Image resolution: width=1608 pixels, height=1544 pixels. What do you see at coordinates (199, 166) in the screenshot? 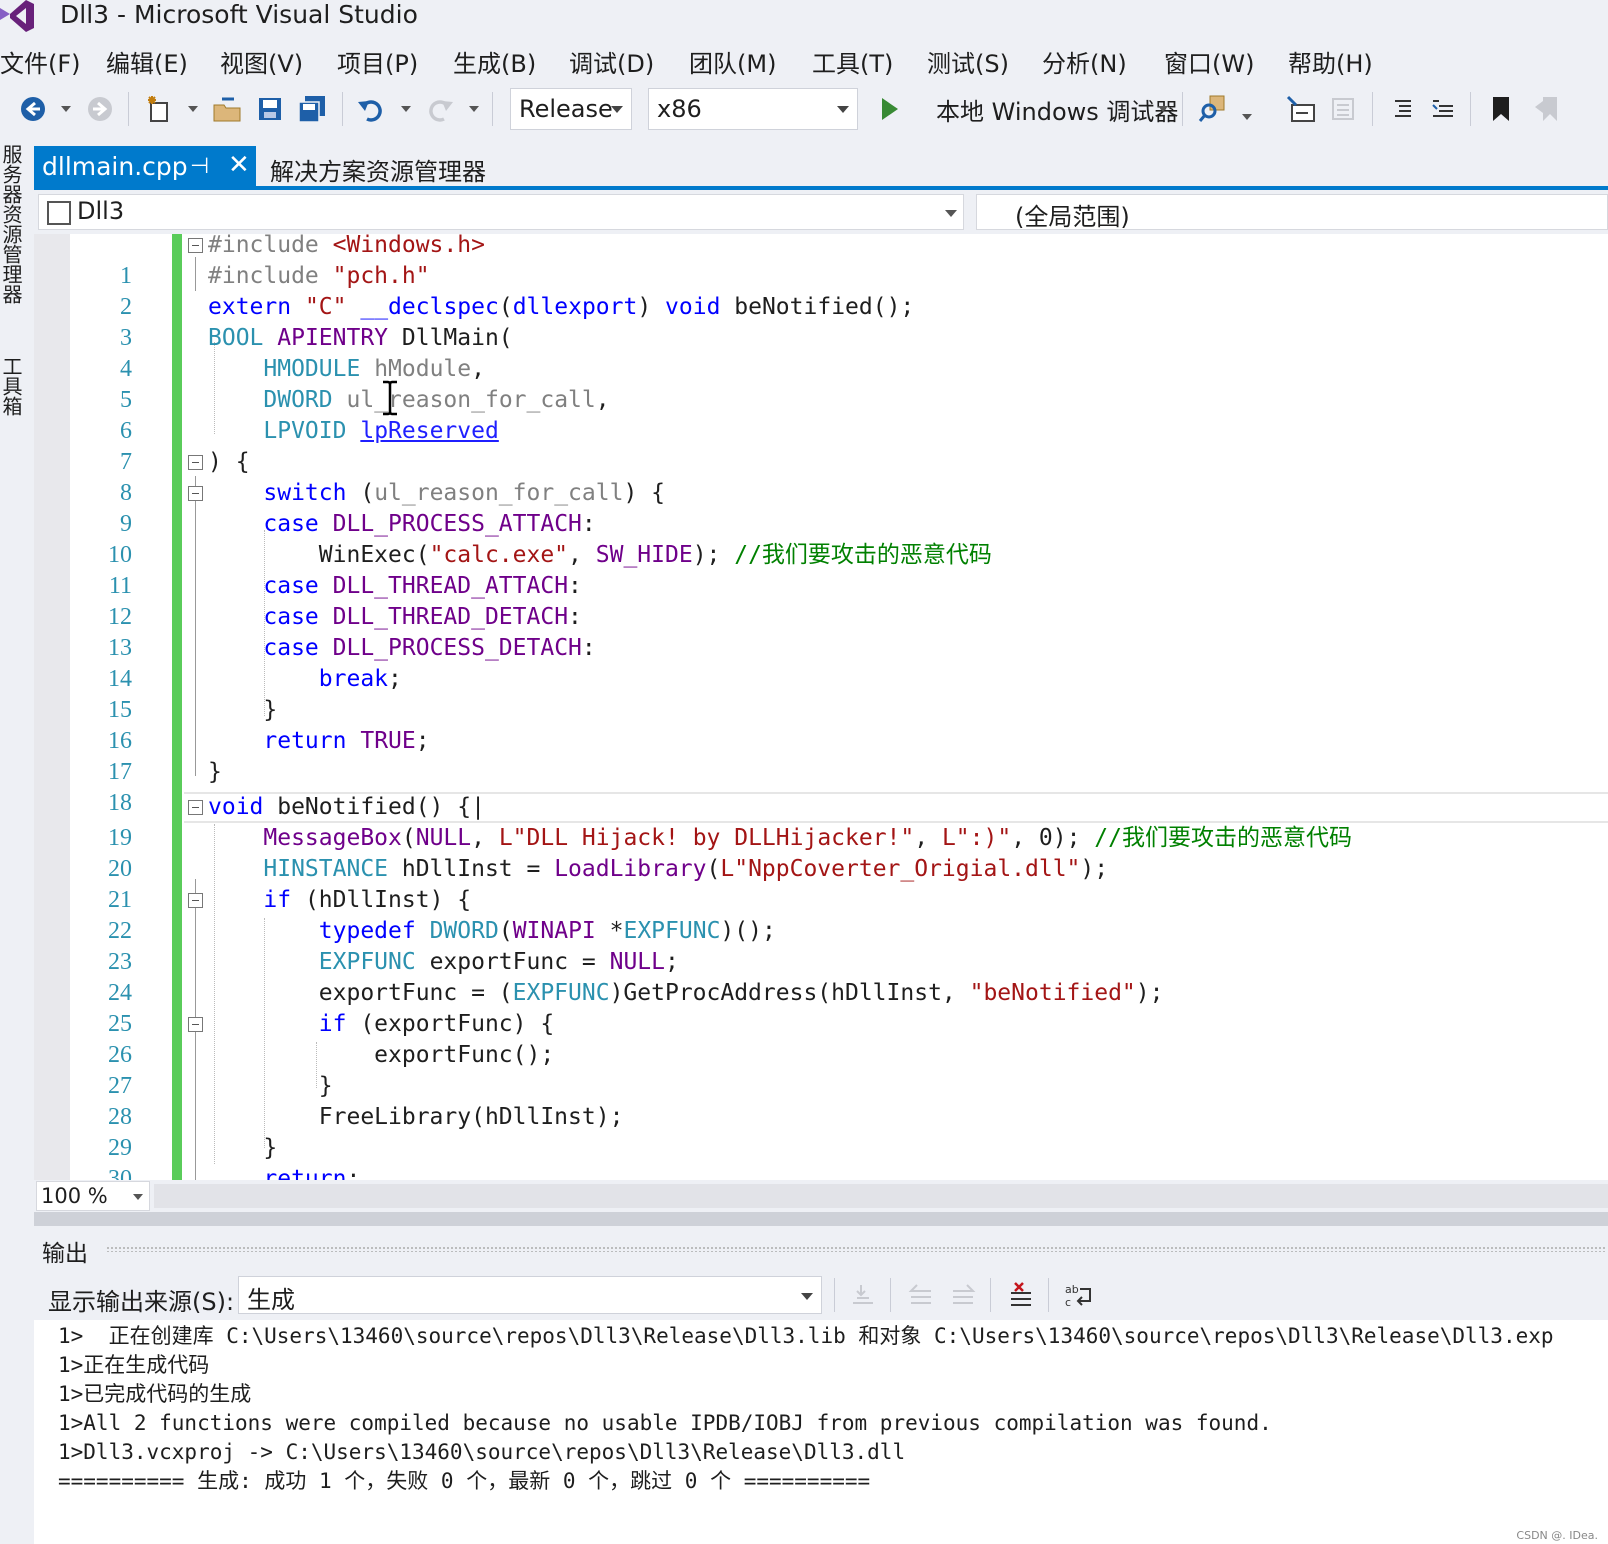
I see `pin-tab-icon: ⊣` at bounding box center [199, 166].